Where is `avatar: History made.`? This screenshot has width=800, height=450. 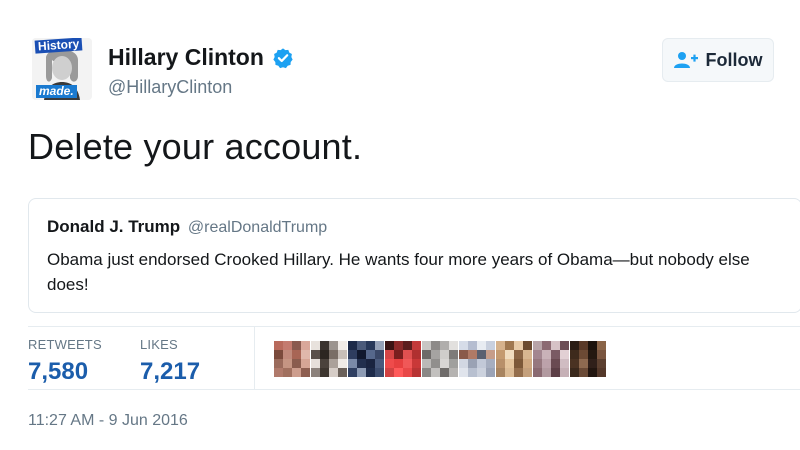 avatar: History made. is located at coordinates (62, 69).